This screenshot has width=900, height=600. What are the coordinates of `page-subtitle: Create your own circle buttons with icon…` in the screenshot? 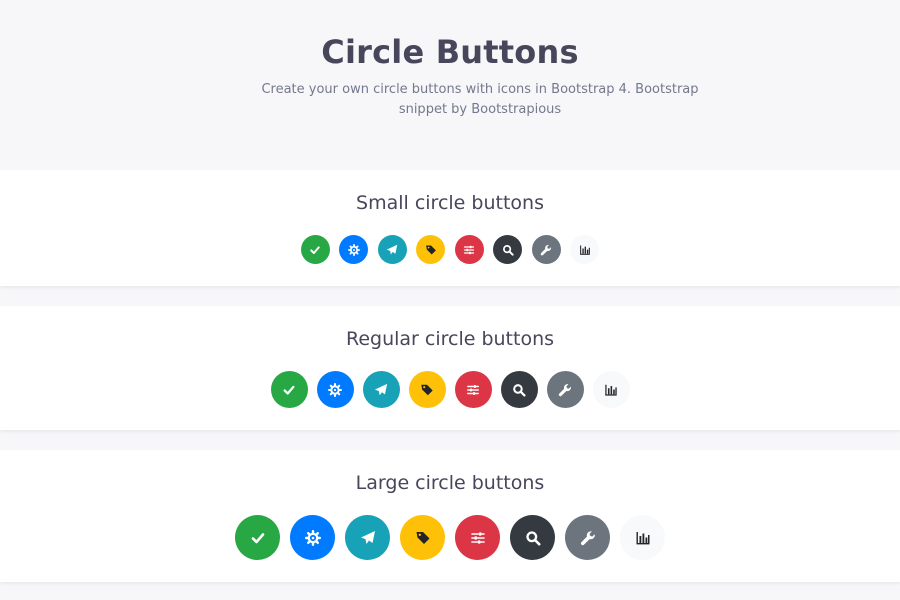 It's located at (480, 99).